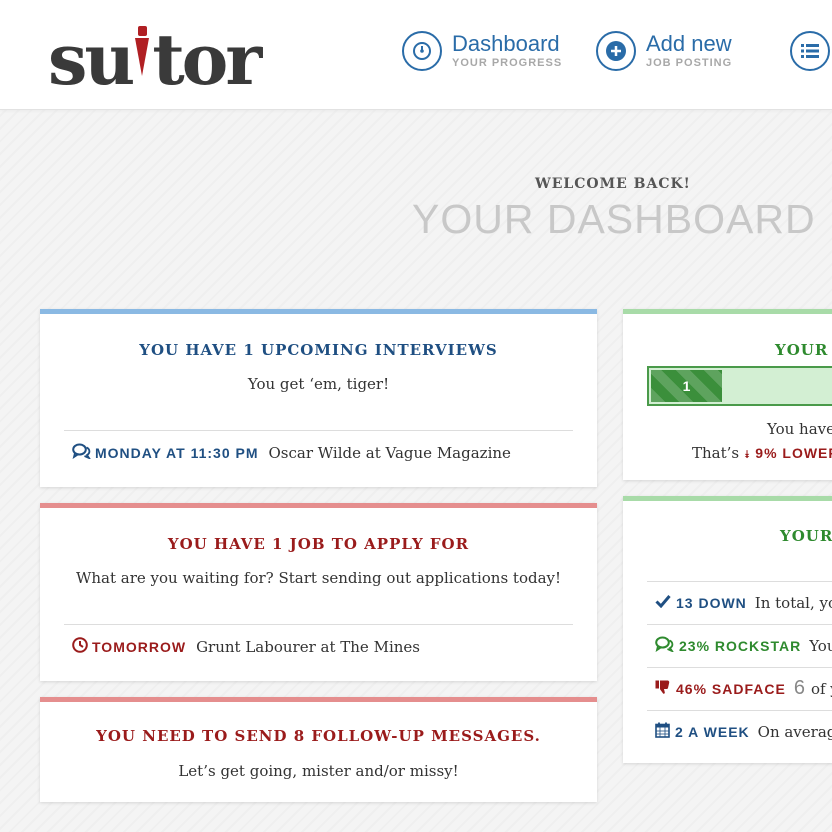  What do you see at coordinates (747, 454) in the screenshot?
I see `double-chevron-down-icon: ⯯` at bounding box center [747, 454].